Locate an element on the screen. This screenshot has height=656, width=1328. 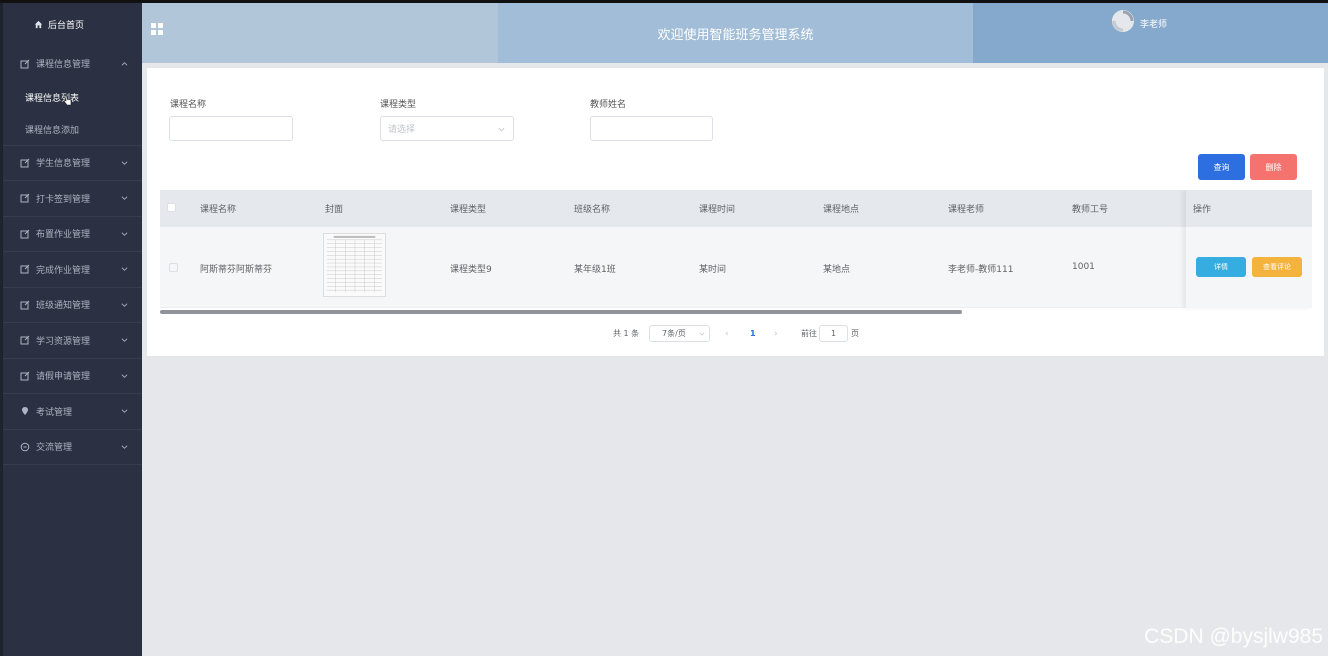
cell-teacher: 李老师-教师111 is located at coordinates (981, 270).